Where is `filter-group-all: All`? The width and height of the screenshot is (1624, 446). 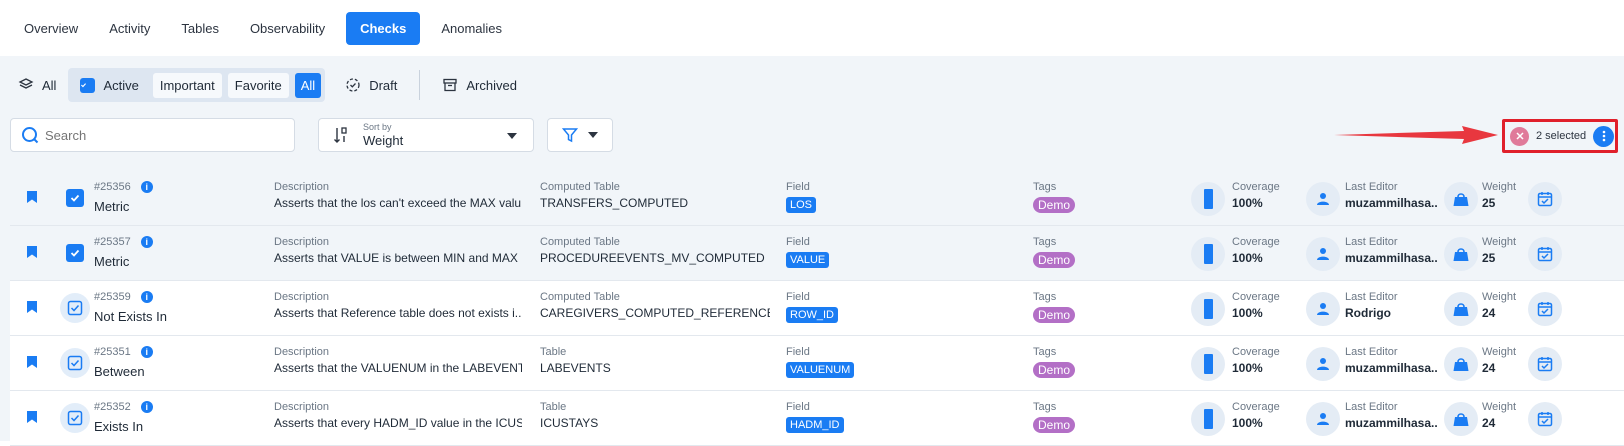
filter-group-all: All is located at coordinates (308, 85).